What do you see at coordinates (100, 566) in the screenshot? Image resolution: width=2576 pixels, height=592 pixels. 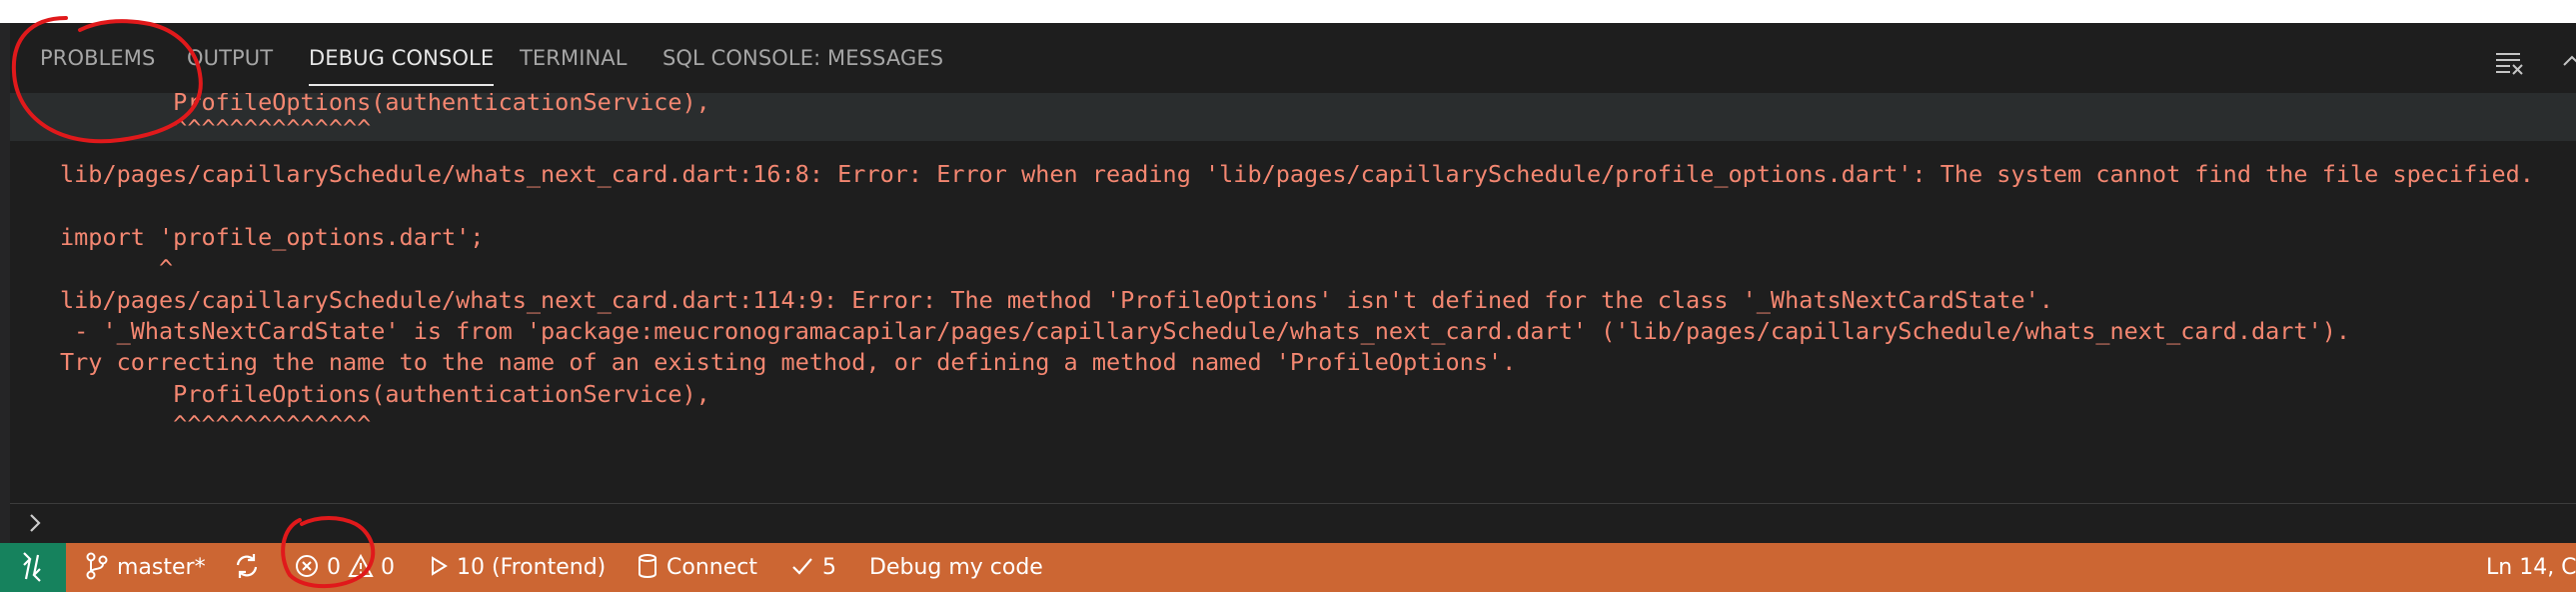 I see `git-branch-icon` at bounding box center [100, 566].